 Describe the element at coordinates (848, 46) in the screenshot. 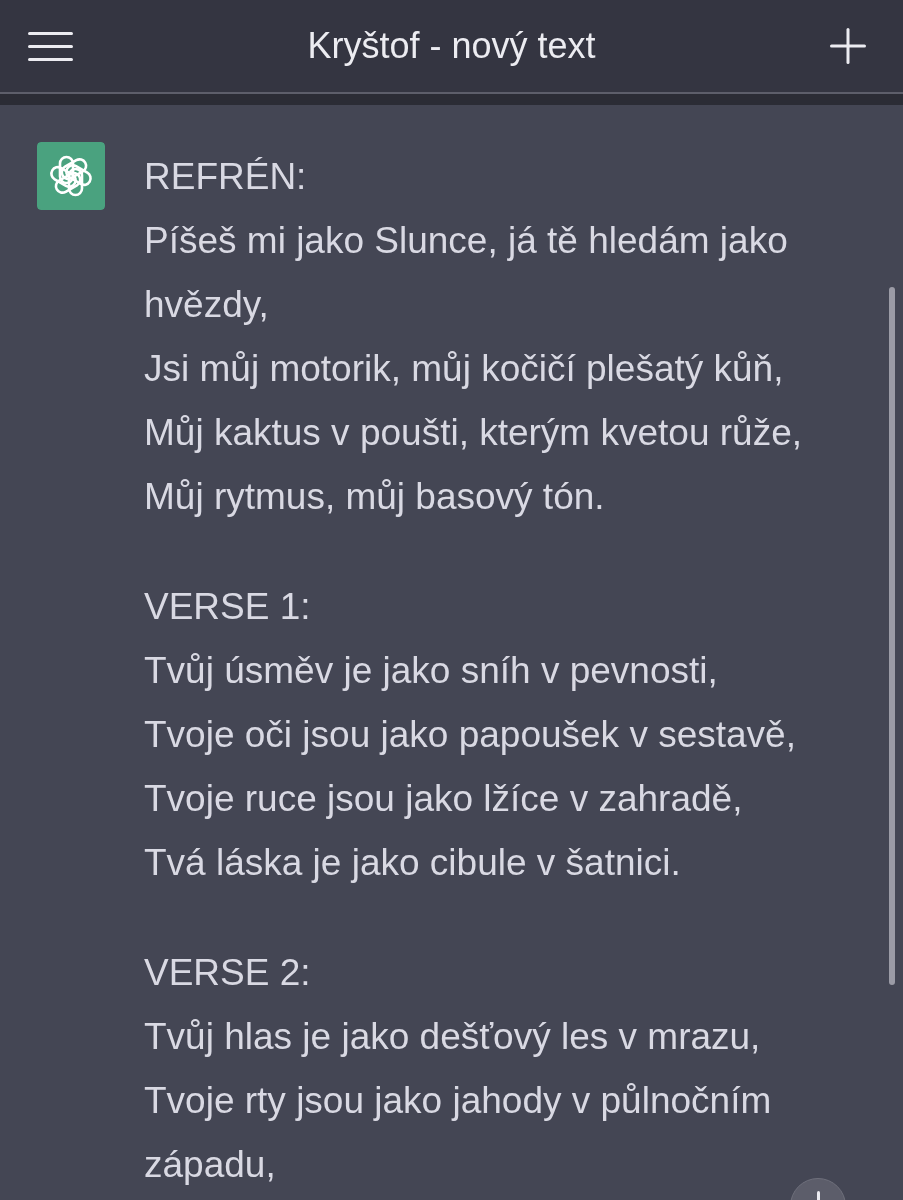

I see `plus-icon` at that location.